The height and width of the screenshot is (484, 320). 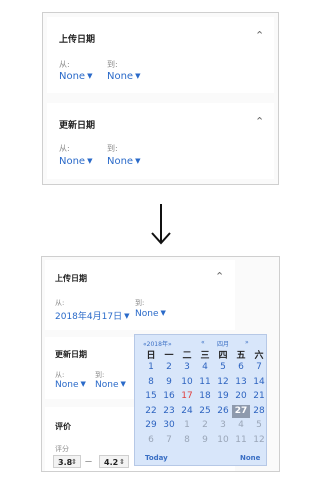 I want to click on from-date-dropdown: 2018年4月17日 ▼, so click(x=92, y=315).